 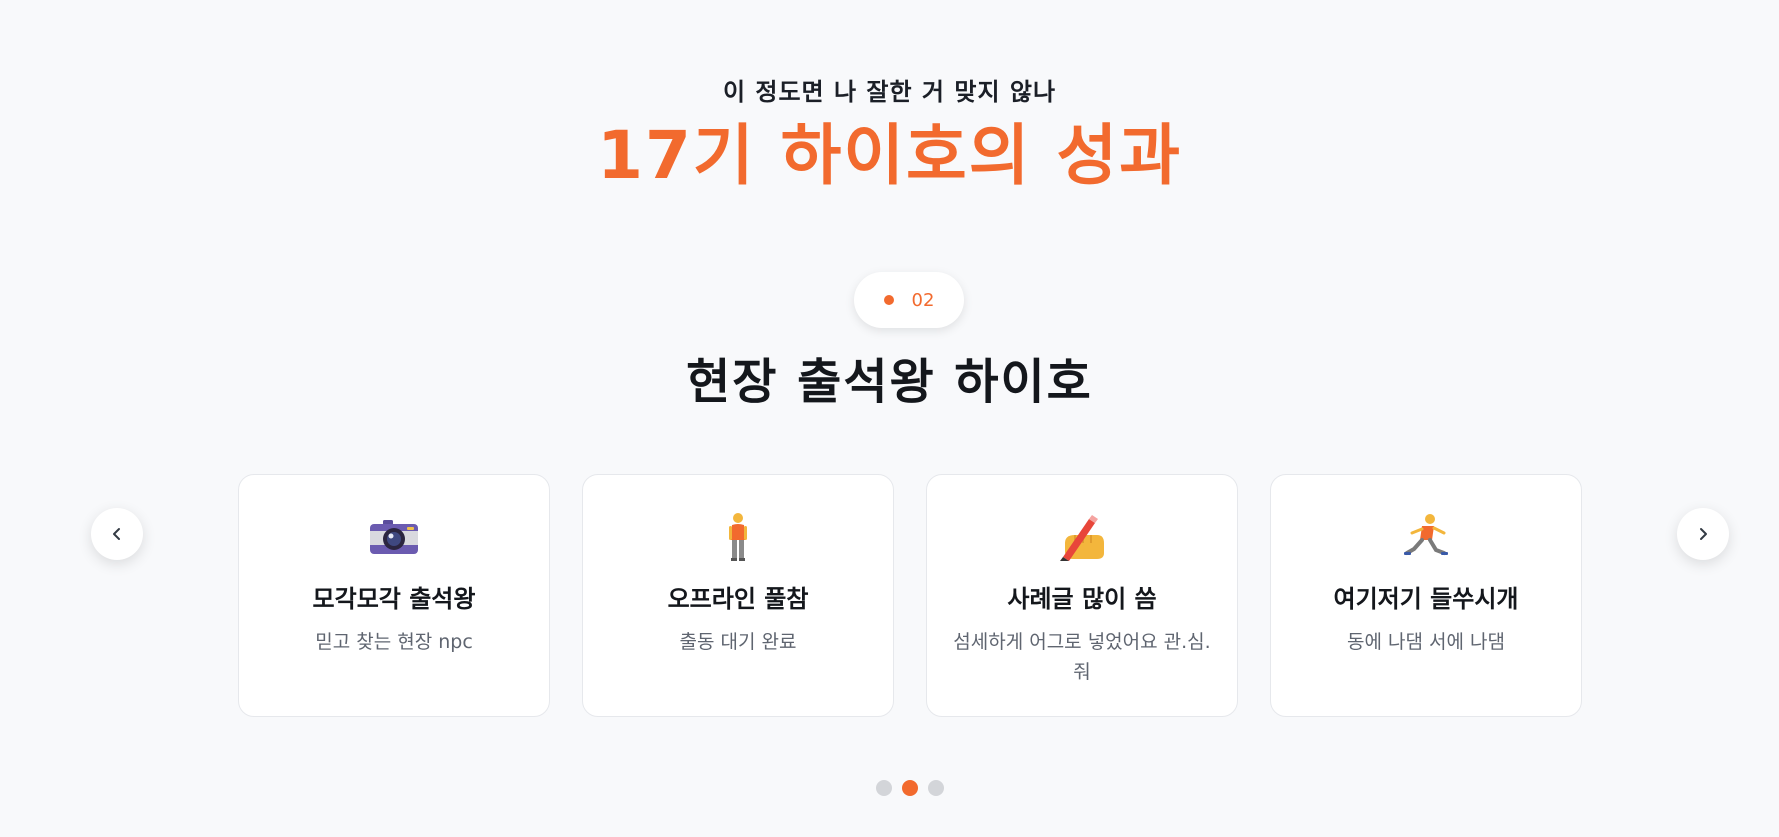 I want to click on chevron-right-icon, so click(x=1703, y=534).